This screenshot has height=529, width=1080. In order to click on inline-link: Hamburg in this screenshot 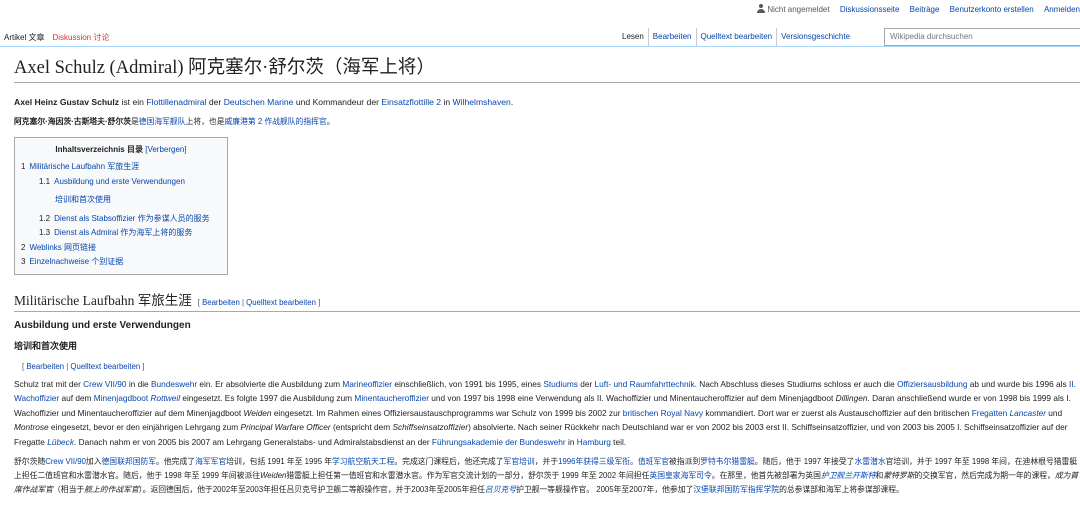, I will do `click(594, 442)`.